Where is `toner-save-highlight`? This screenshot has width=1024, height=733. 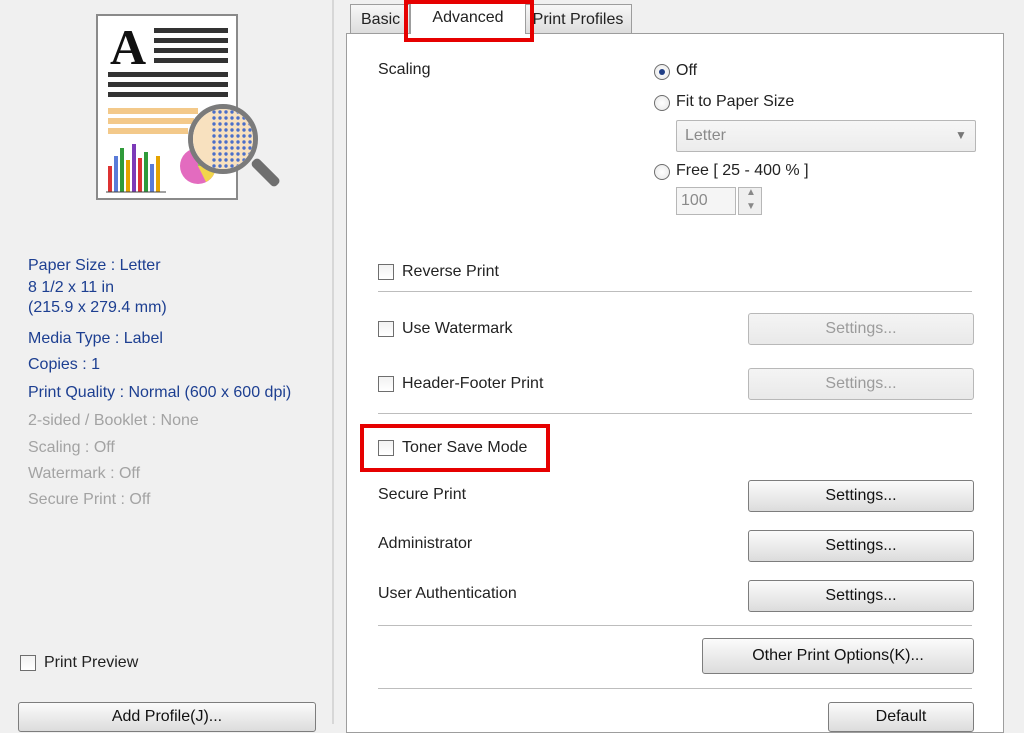
toner-save-highlight is located at coordinates (455, 448).